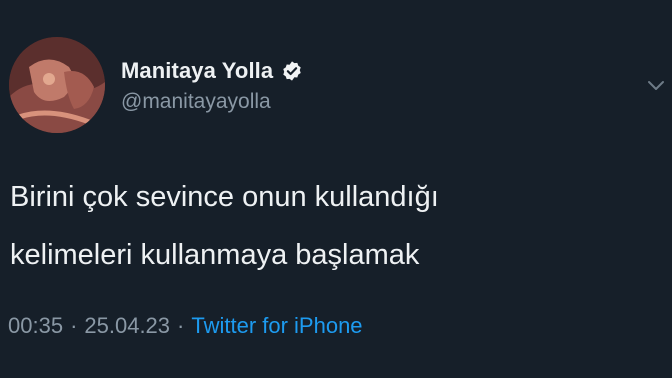  I want to click on tweet-text-line: kelimeleri kullanmaya başlamak, so click(215, 255).